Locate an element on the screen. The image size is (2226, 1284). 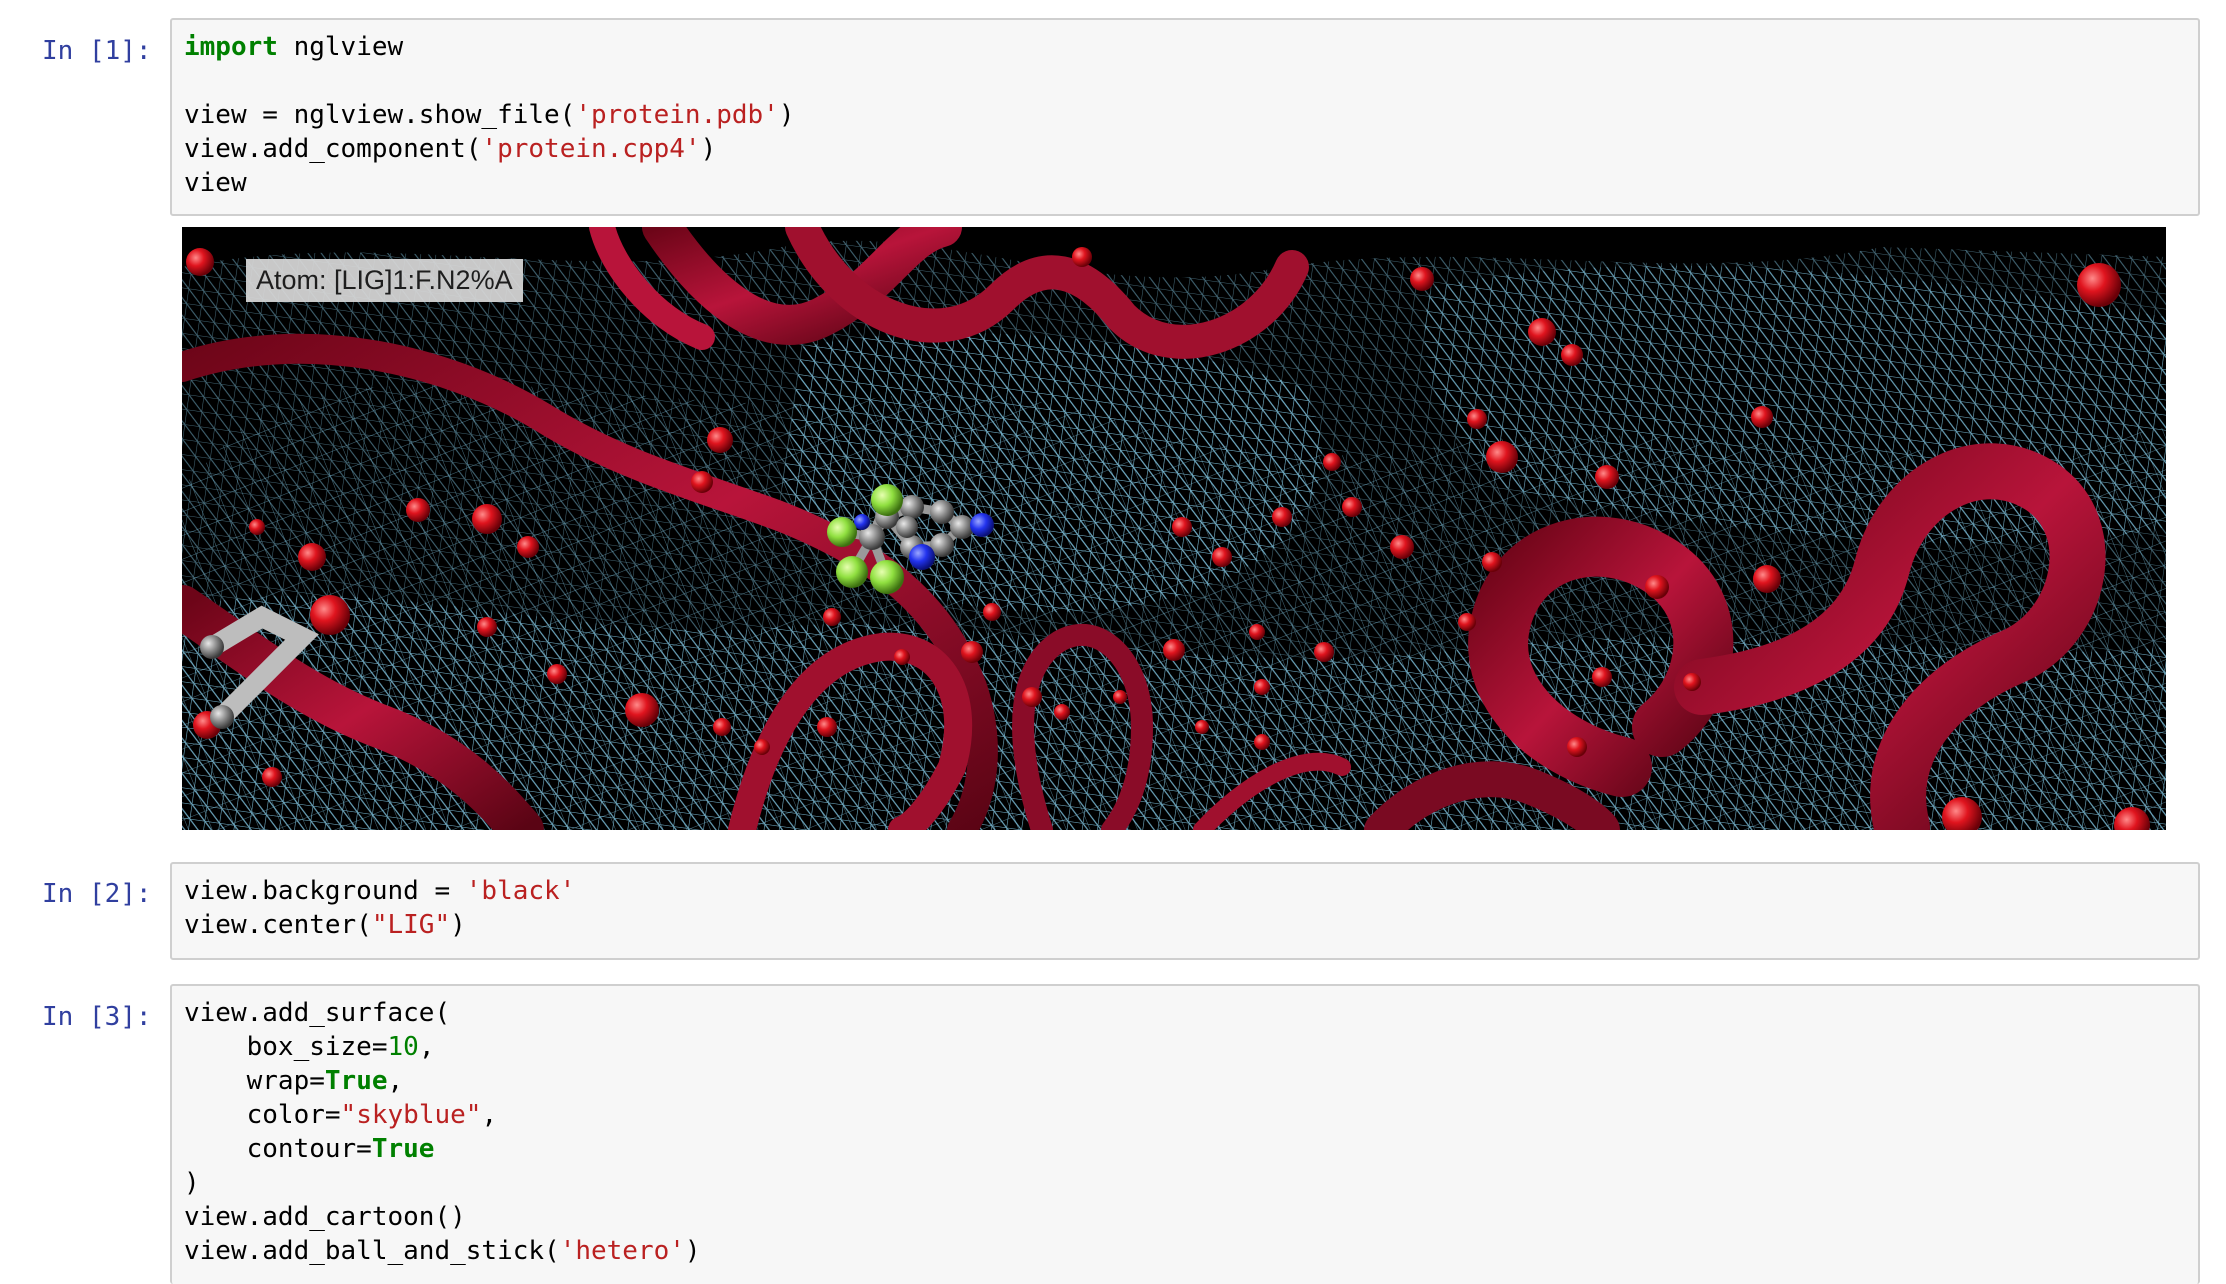
code-line: contour=True is located at coordinates (1185, 1149).